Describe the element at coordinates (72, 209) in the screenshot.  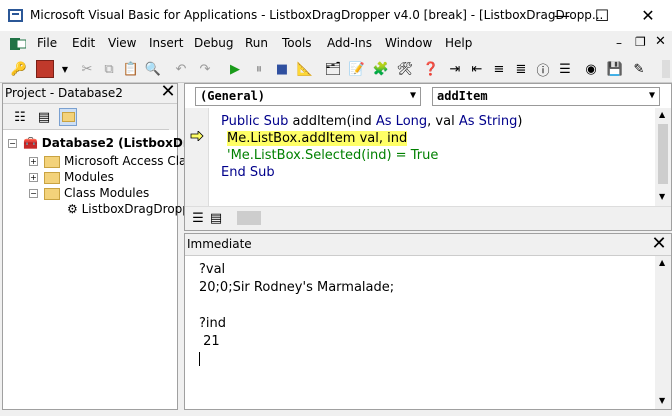
I see `class-module-icon: ⚙` at that location.